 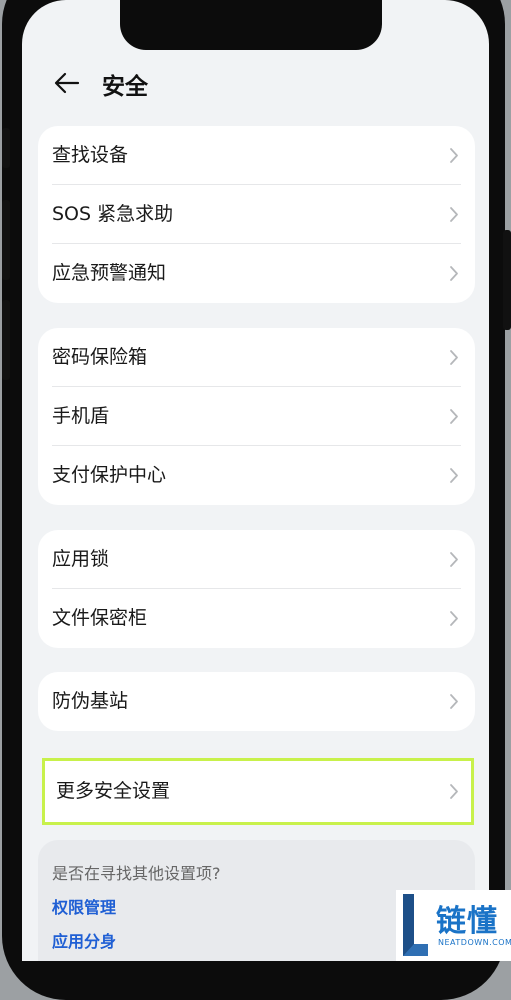 What do you see at coordinates (90, 701) in the screenshot?
I see `setting-item-label: 防伪基站` at bounding box center [90, 701].